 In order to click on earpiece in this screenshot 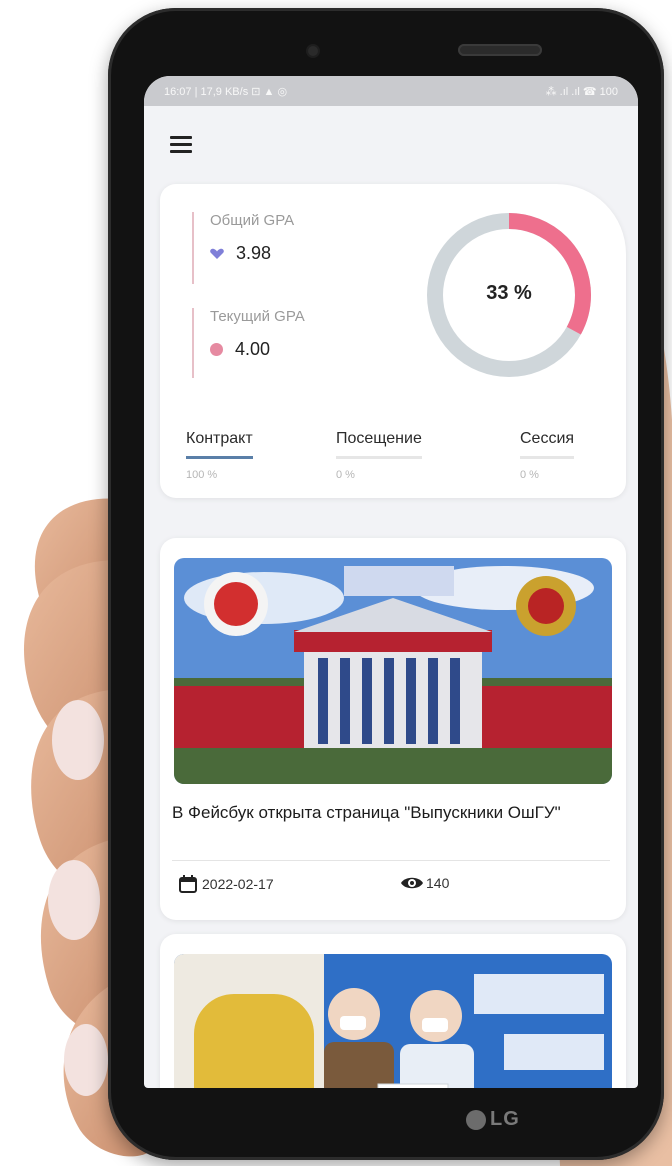, I will do `click(500, 50)`.